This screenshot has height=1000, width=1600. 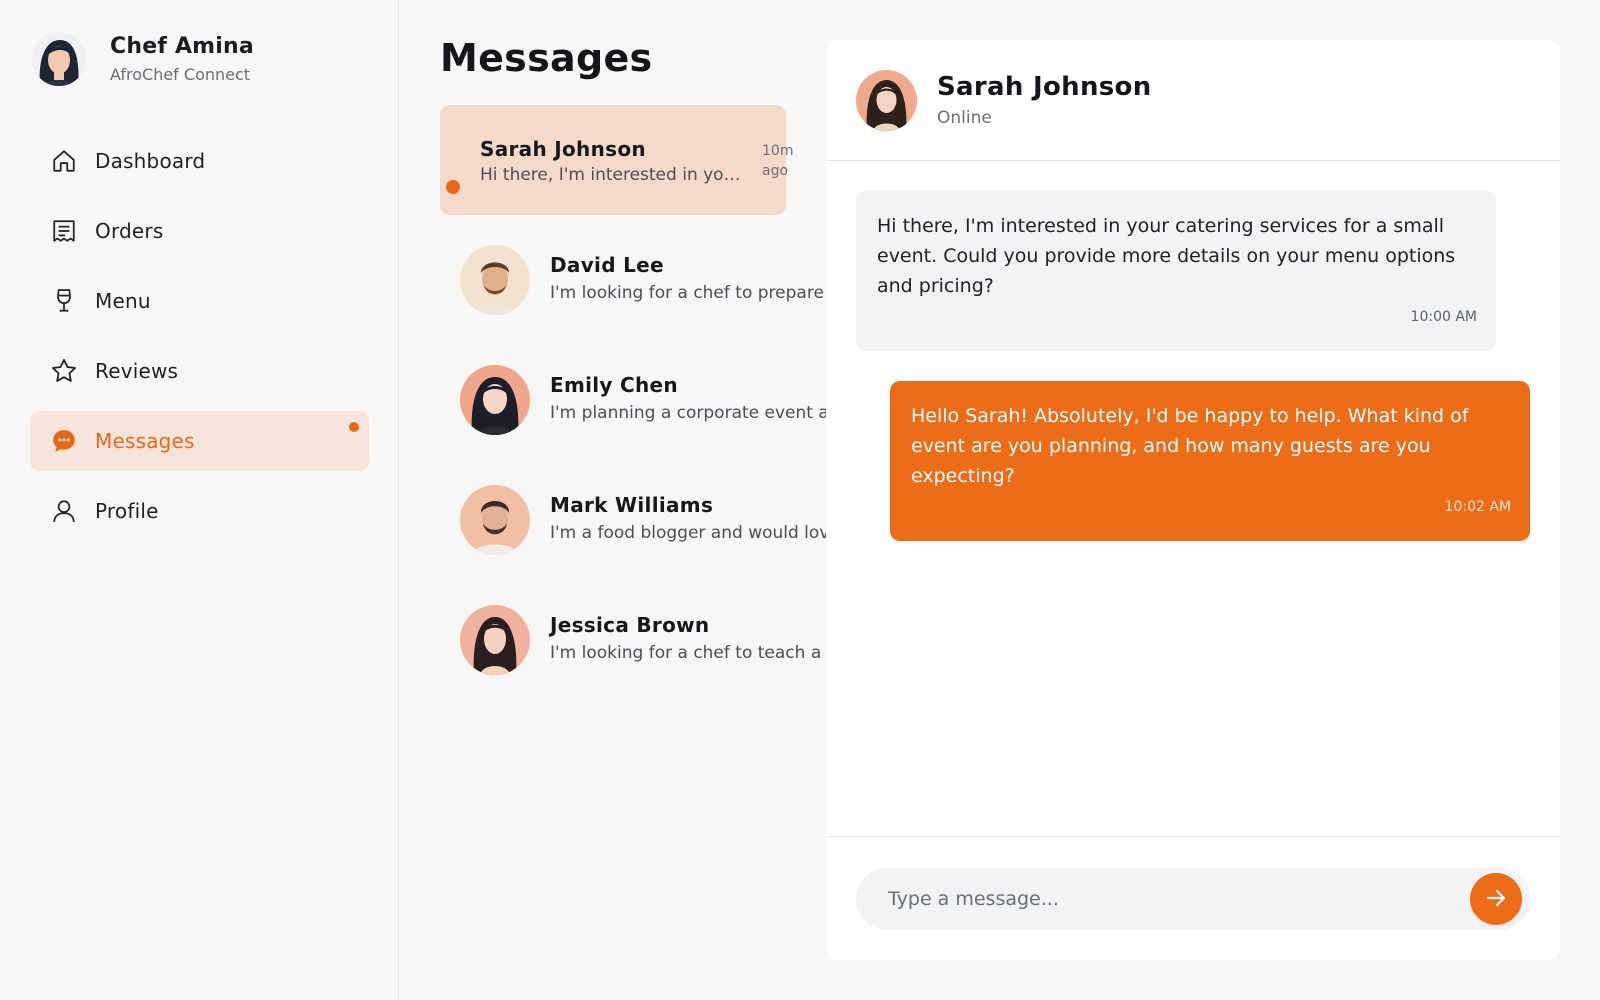 I want to click on send-button, so click(x=1496, y=899).